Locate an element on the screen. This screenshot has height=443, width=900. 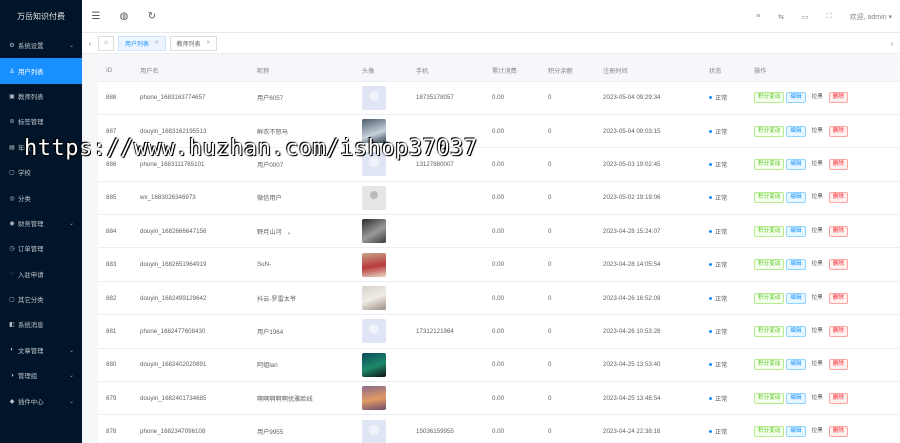
sidebar-item: ▢ 其它分类 is located at coordinates (41, 299).